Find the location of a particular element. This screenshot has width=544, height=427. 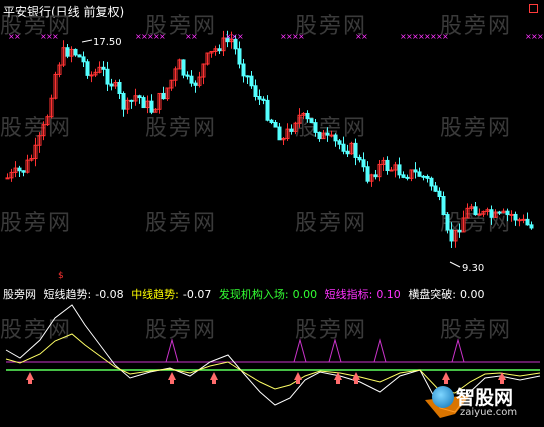

high-price-label: 17.50 is located at coordinates (107, 42).